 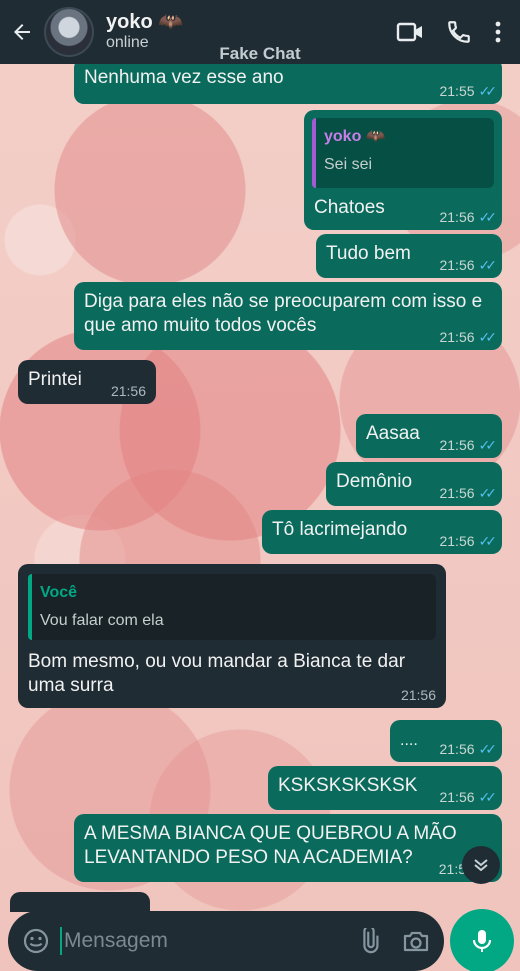 I want to click on message-input, so click(x=210, y=941).